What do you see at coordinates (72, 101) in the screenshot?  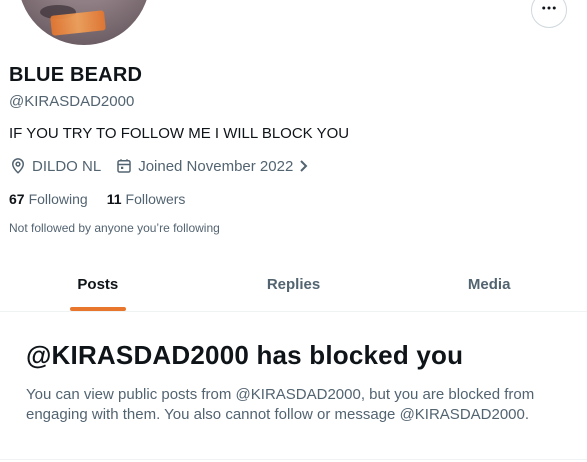 I see `user-handle: @KIRASDAD2000` at bounding box center [72, 101].